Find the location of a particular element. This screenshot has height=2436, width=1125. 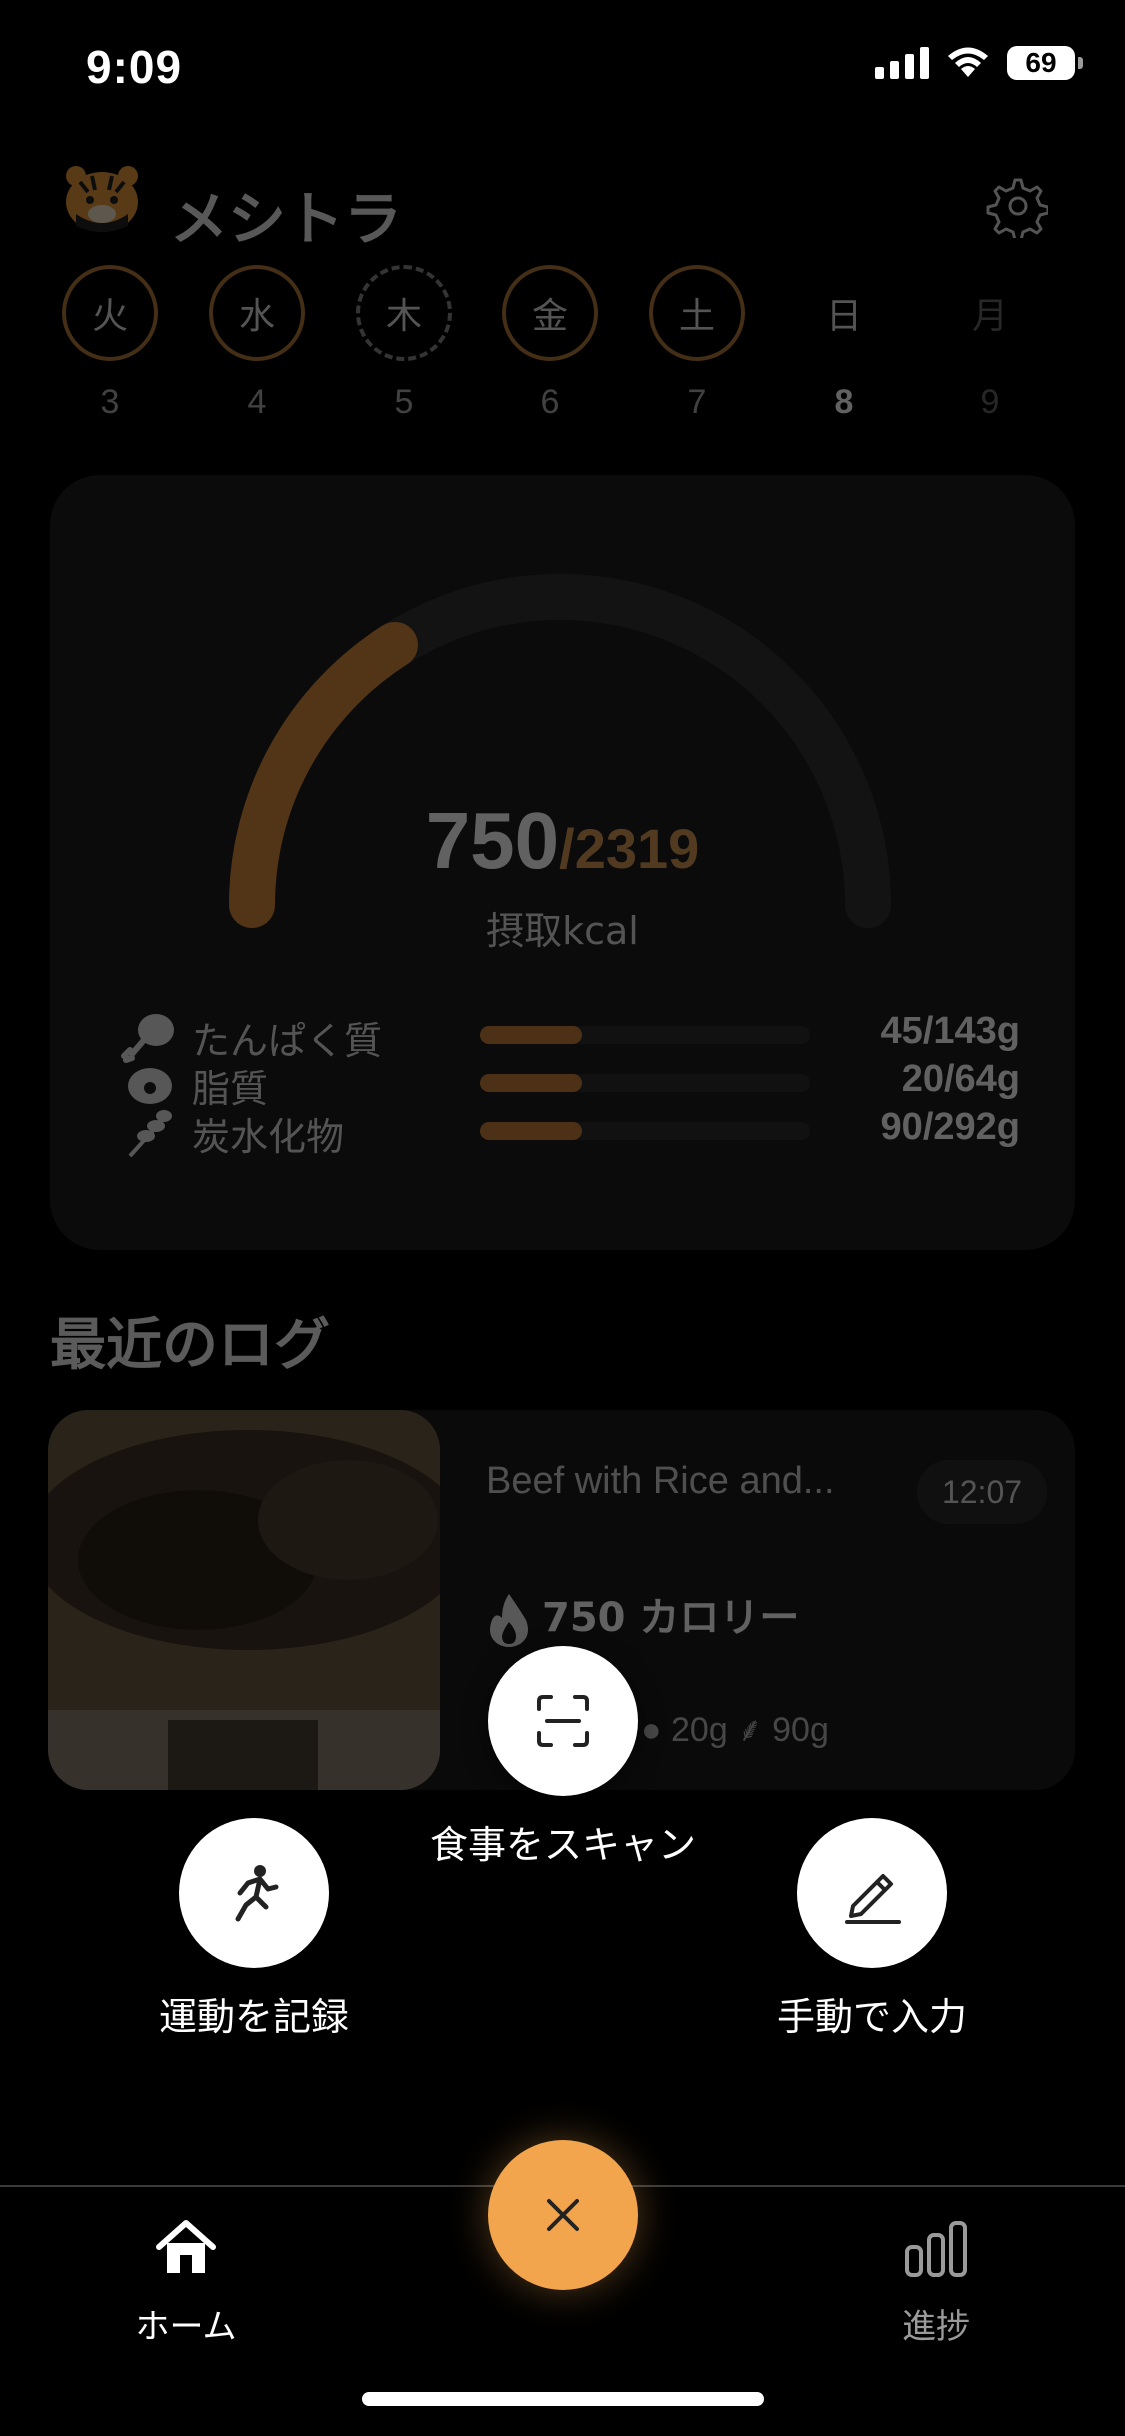

day-tue: 火 3 is located at coordinates (110, 343).